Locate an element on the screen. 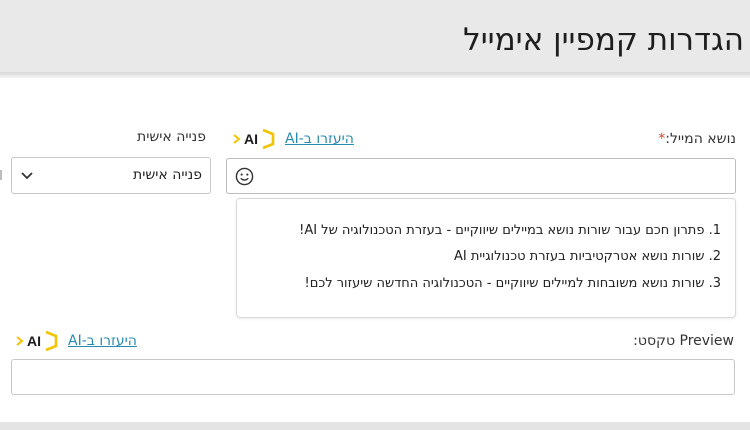 This screenshot has height=430, width=750. subject-ai-link: היעזרו ב-AI is located at coordinates (319, 139).